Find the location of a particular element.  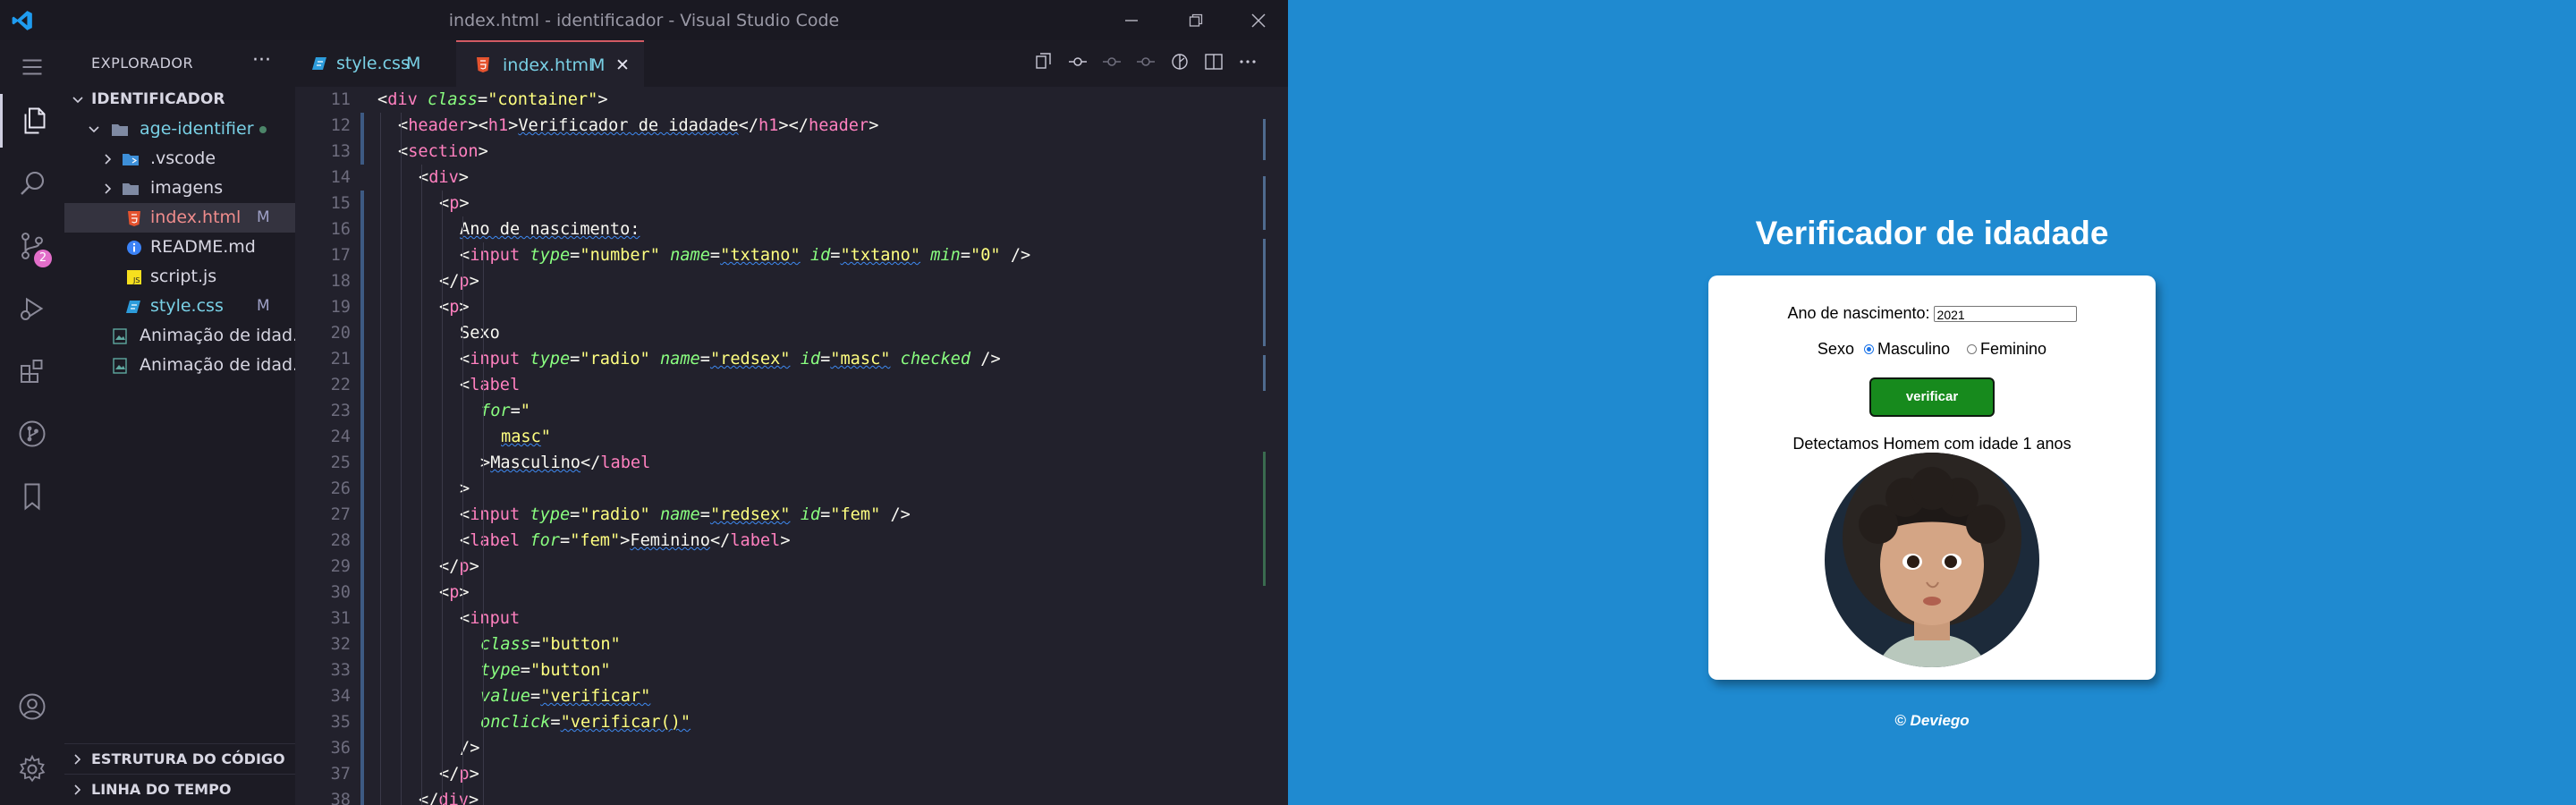

code-token: /> is located at coordinates (1020, 255).